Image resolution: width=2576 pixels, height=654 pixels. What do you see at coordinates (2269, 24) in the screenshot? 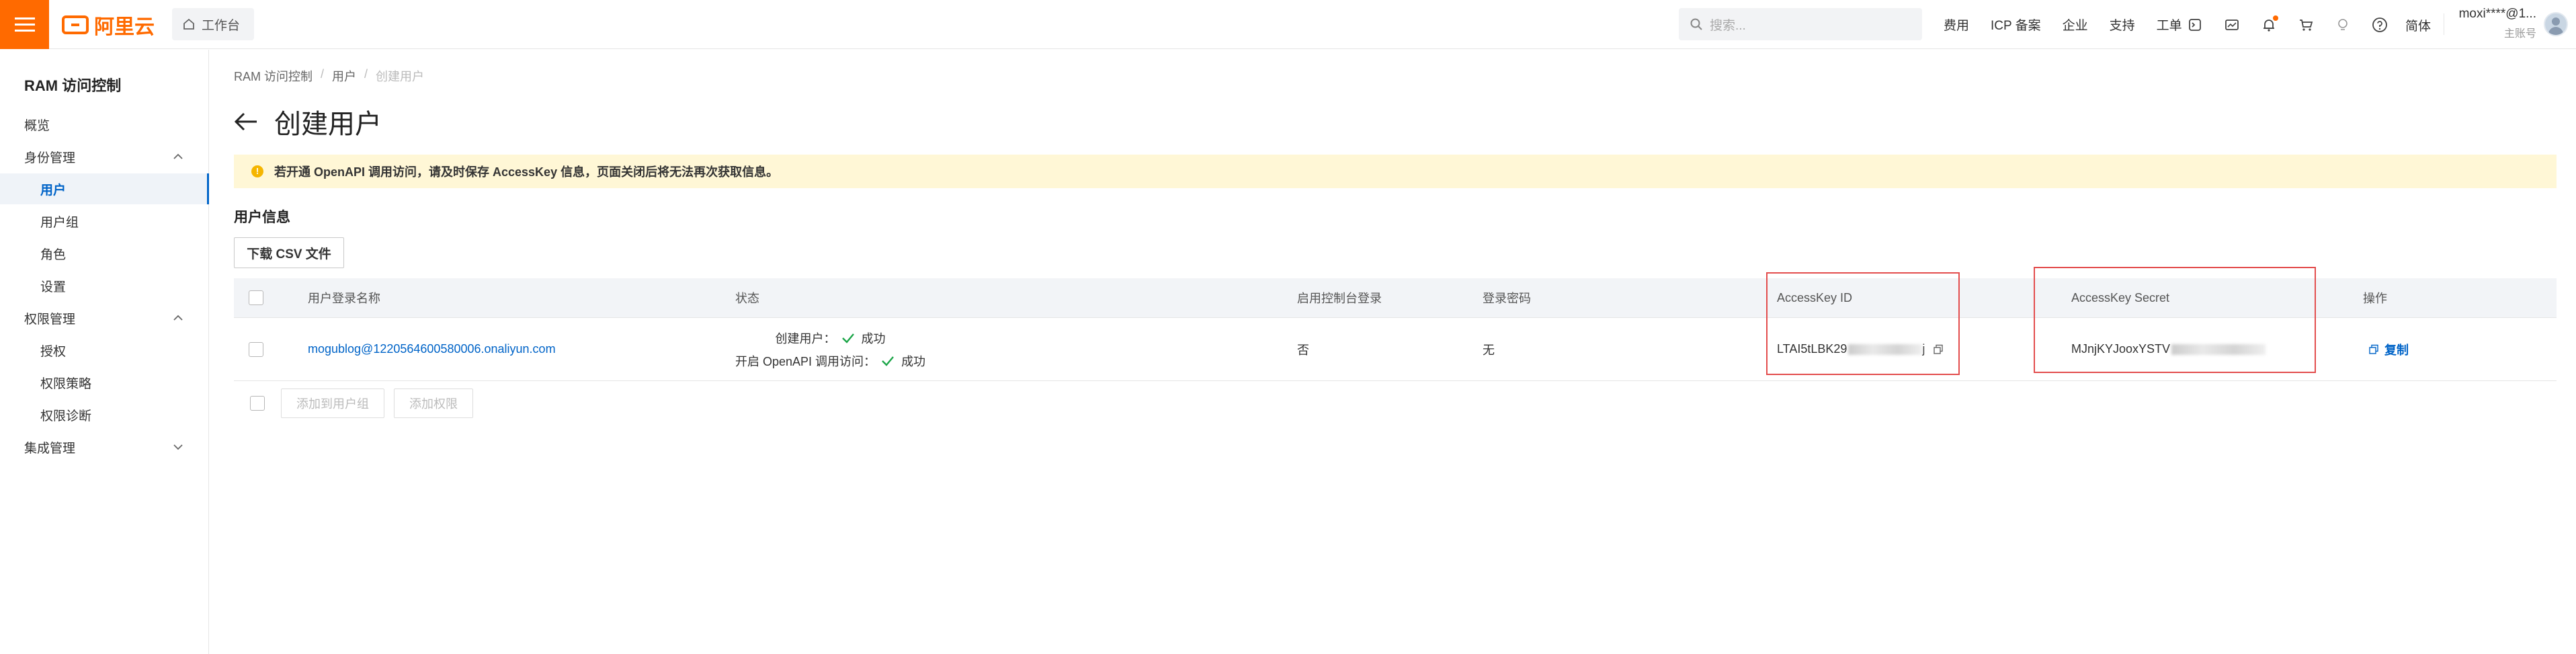
I see `bell-icon` at bounding box center [2269, 24].